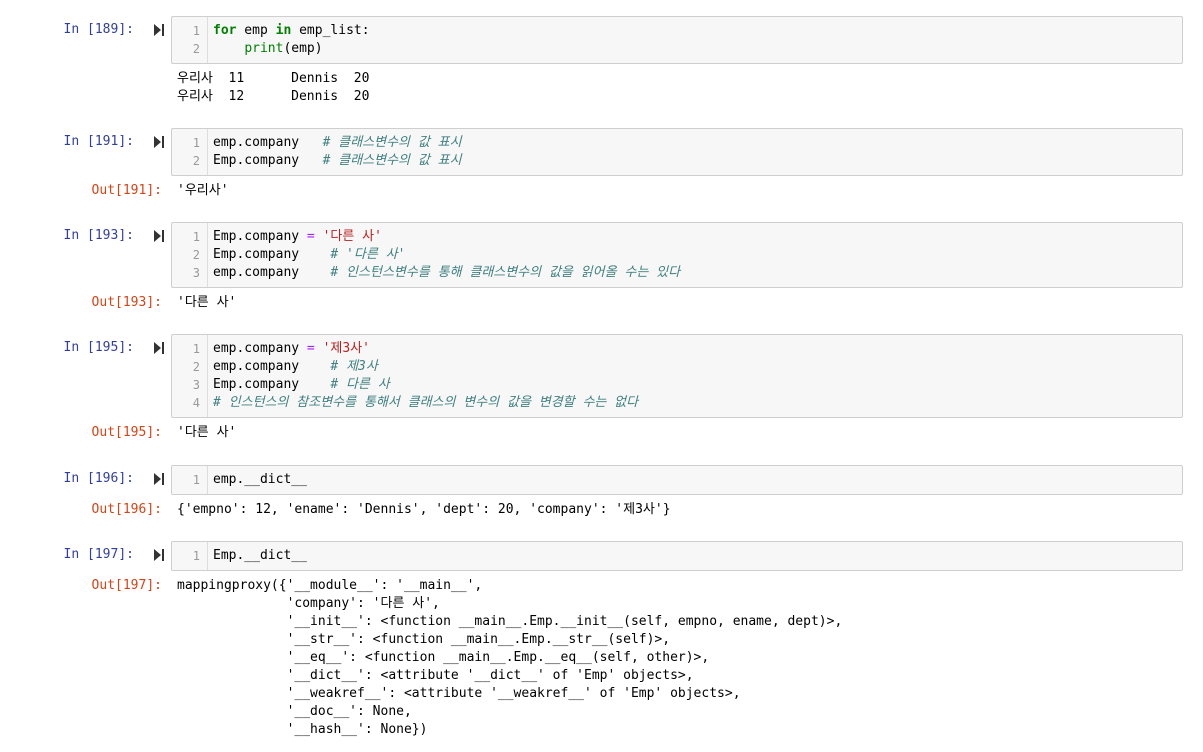  I want to click on code-line: 2 print(emp), so click(677, 49).